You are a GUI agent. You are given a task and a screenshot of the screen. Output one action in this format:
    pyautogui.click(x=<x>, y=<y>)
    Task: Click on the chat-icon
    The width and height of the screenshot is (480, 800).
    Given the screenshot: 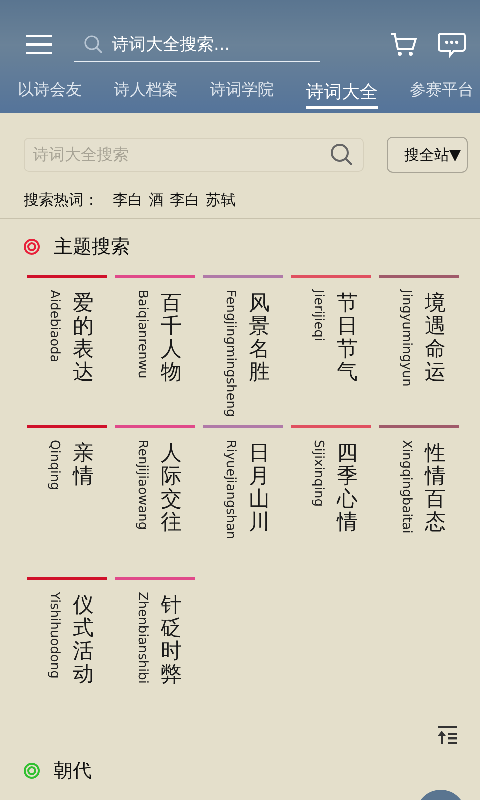 What is the action you would take?
    pyautogui.click(x=452, y=45)
    